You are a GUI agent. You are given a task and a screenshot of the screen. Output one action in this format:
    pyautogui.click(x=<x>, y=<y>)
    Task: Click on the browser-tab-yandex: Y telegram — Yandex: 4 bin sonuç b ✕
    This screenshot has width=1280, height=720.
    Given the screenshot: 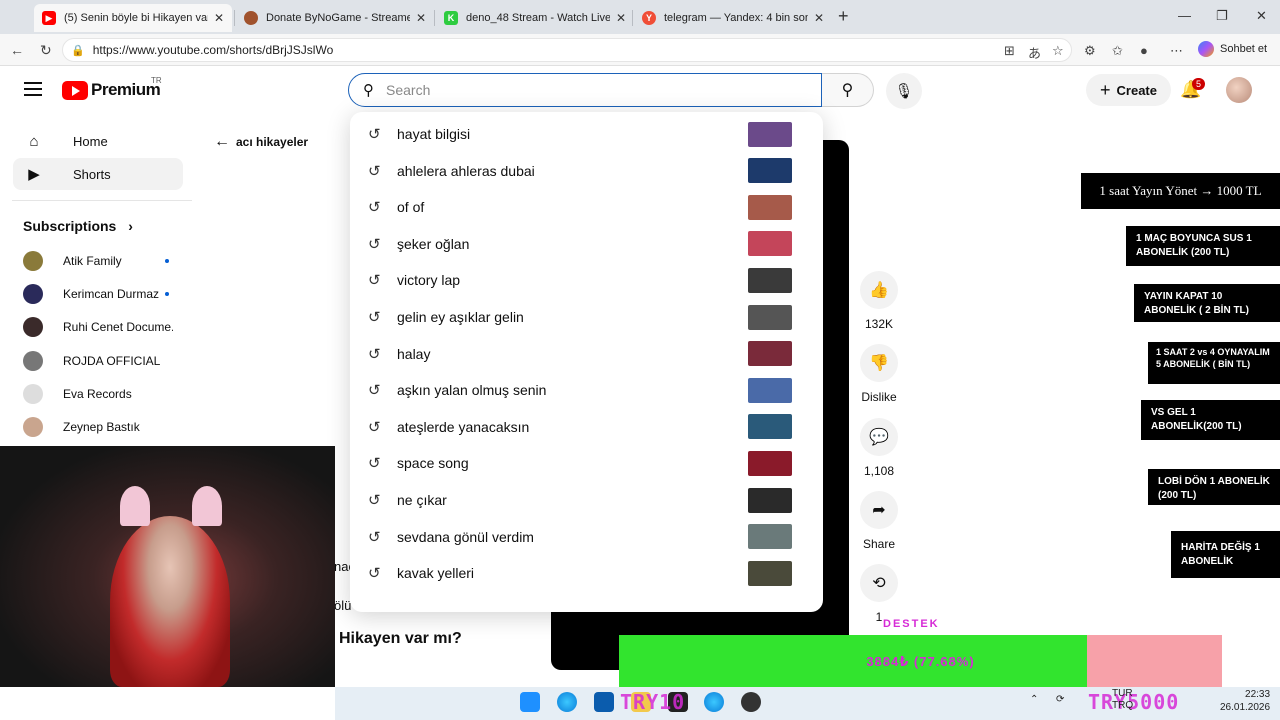 What is the action you would take?
    pyautogui.click(x=733, y=18)
    